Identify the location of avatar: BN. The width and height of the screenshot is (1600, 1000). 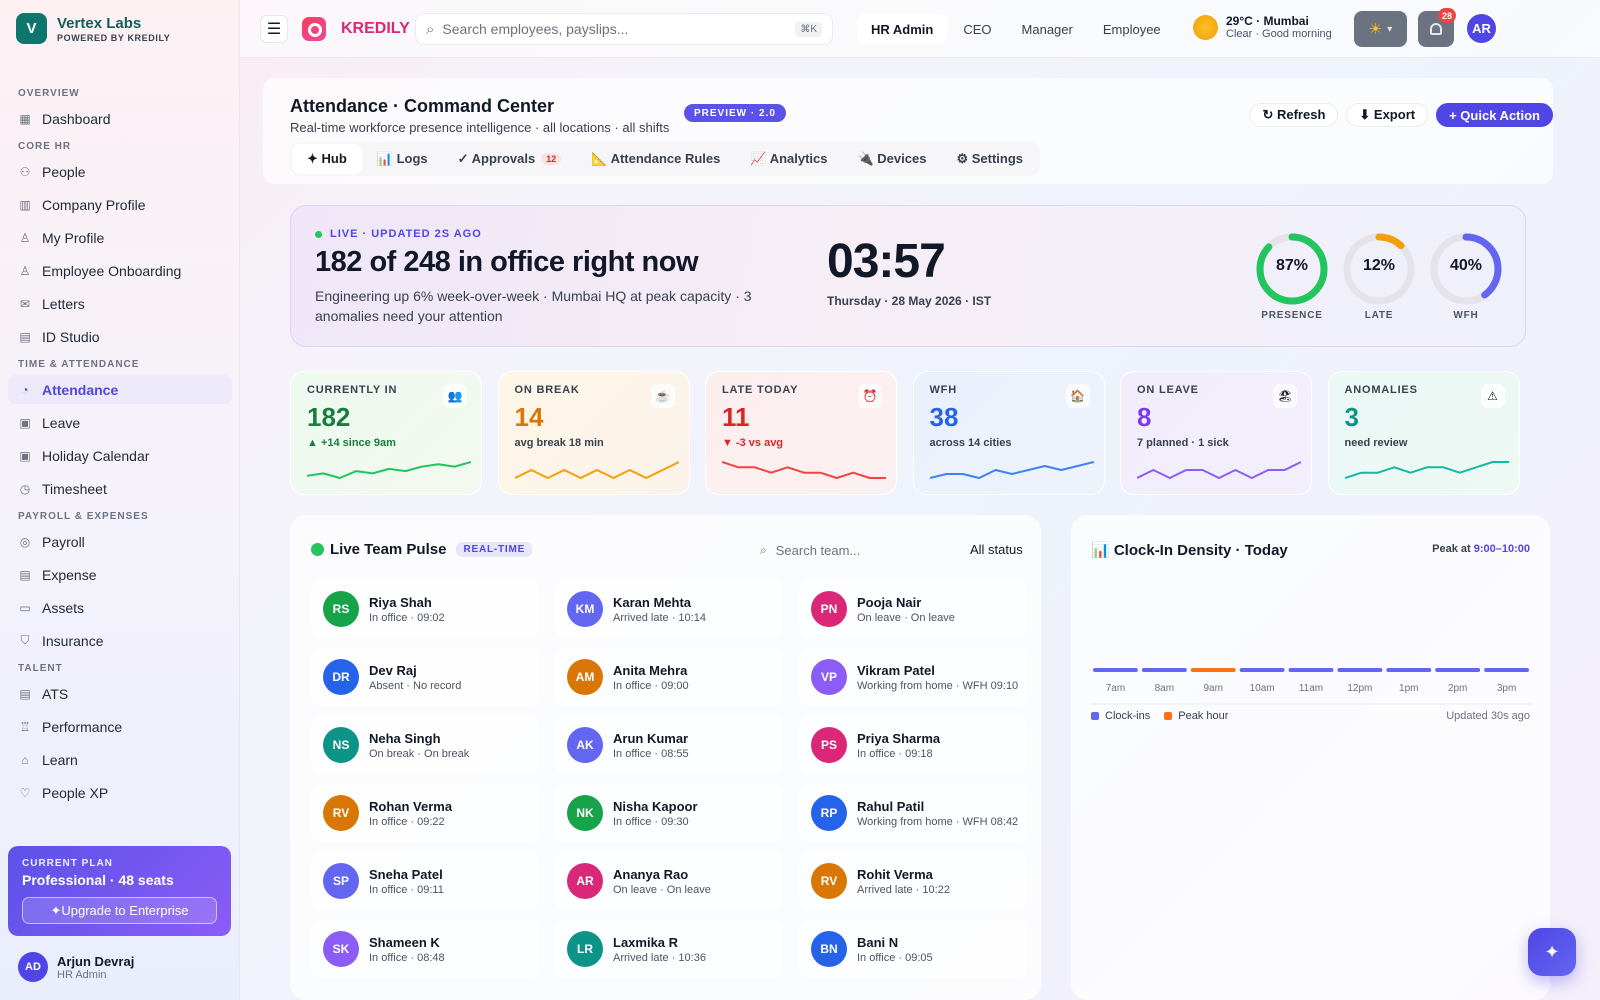
(829, 949).